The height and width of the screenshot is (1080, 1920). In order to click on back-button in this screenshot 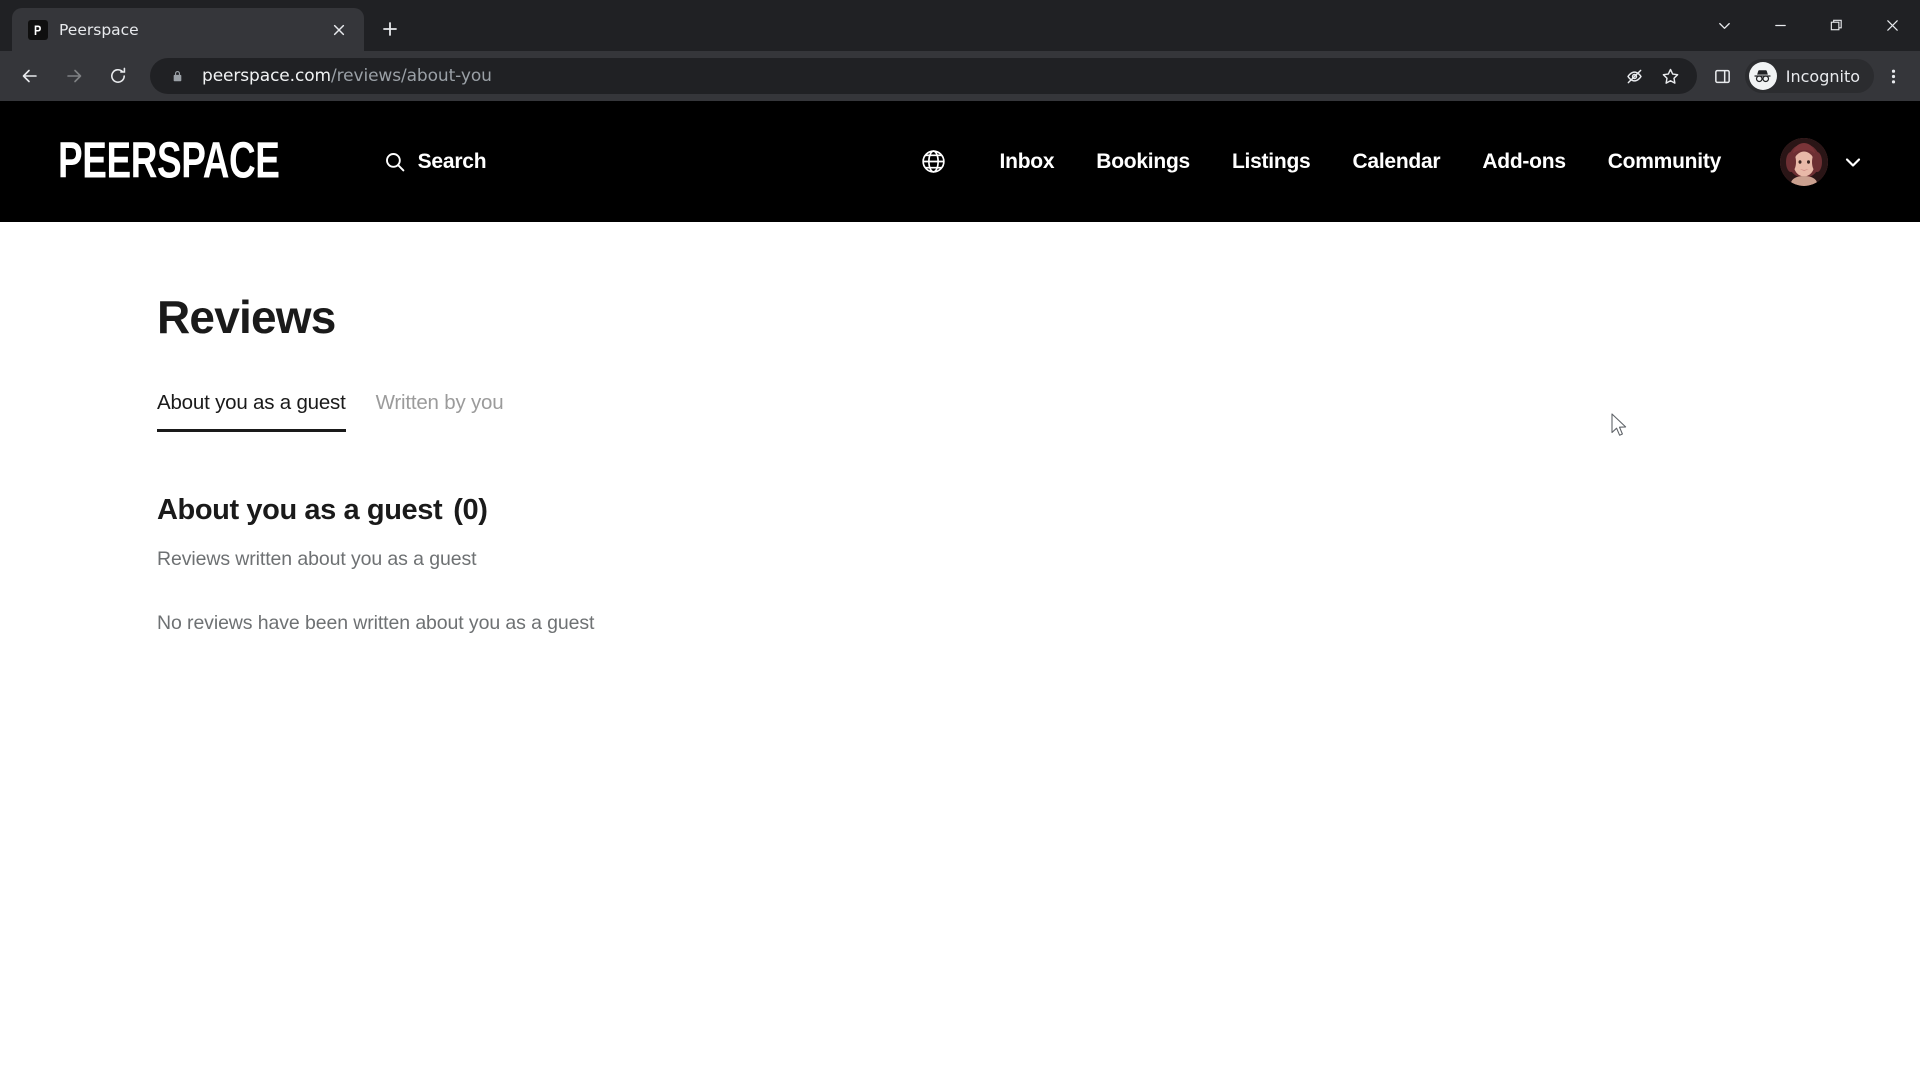, I will do `click(30, 76)`.